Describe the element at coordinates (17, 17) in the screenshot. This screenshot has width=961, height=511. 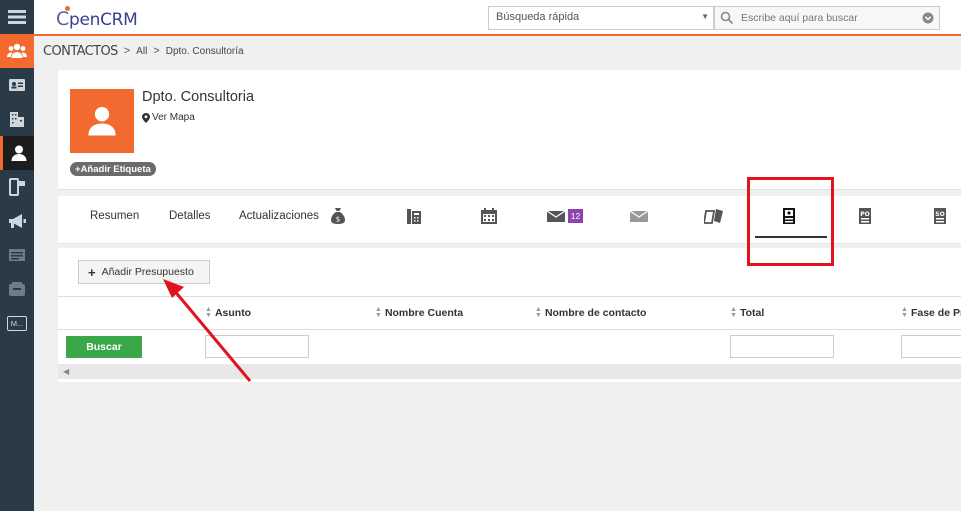
I see `menu-icon` at that location.